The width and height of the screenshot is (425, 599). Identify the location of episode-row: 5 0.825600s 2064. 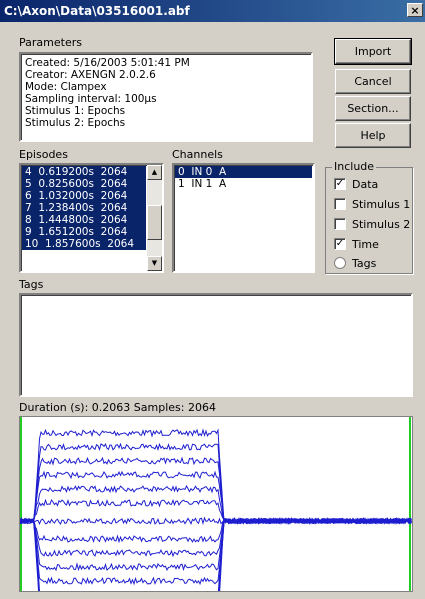
(84, 184).